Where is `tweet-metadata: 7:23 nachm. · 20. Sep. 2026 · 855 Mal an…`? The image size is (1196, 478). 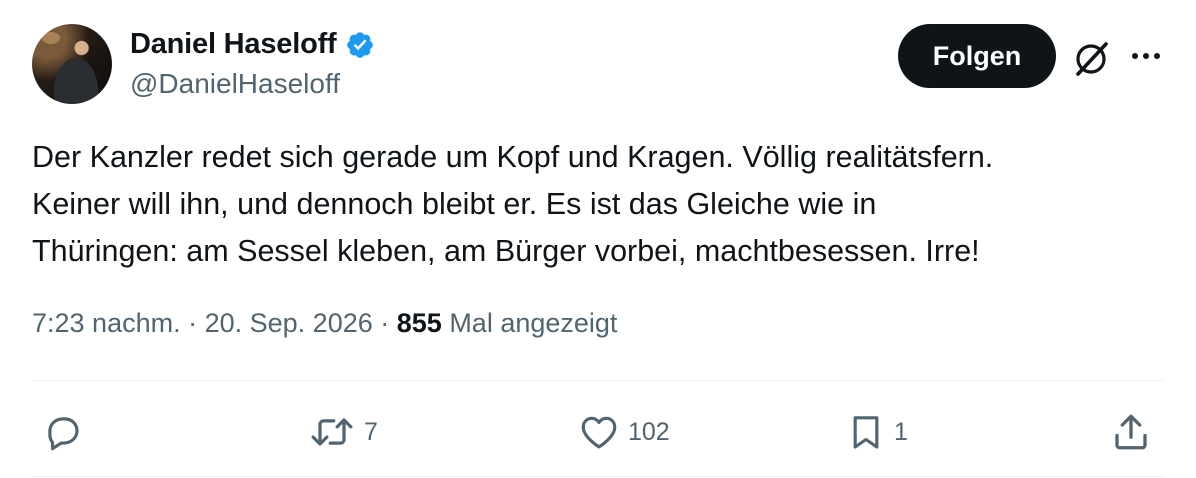 tweet-metadata: 7:23 nachm. · 20. Sep. 2026 · 855 Mal an… is located at coordinates (324, 323).